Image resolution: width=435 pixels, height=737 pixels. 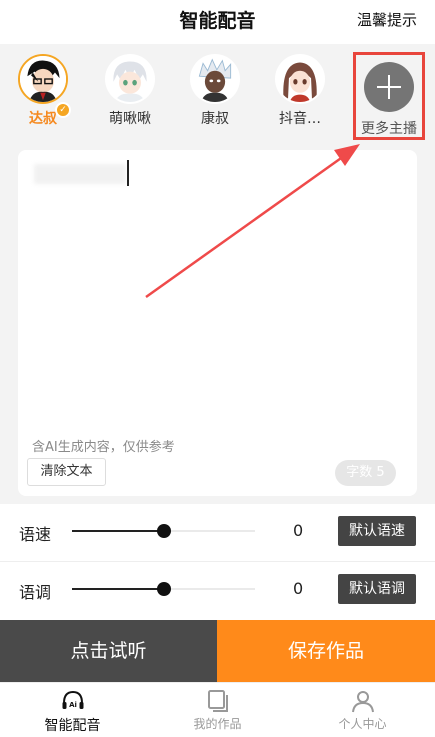 I want to click on preview-listen-button: 点击试听, so click(x=108, y=651).